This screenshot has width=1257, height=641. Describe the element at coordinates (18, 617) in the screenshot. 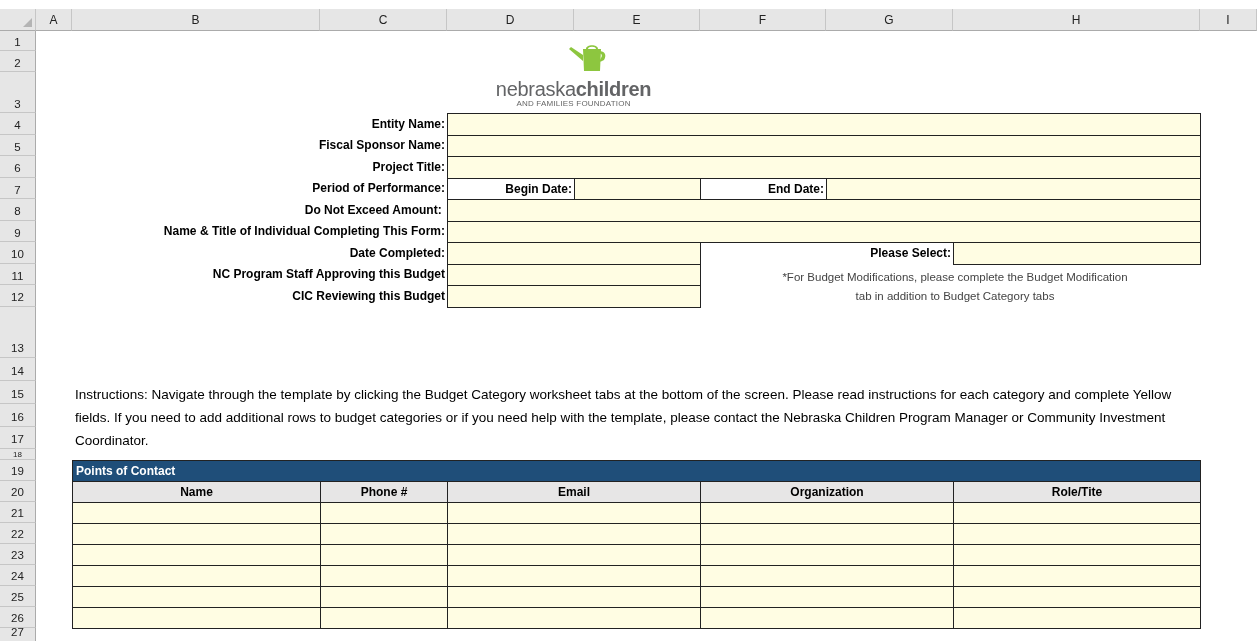

I see `row-header: 26` at that location.